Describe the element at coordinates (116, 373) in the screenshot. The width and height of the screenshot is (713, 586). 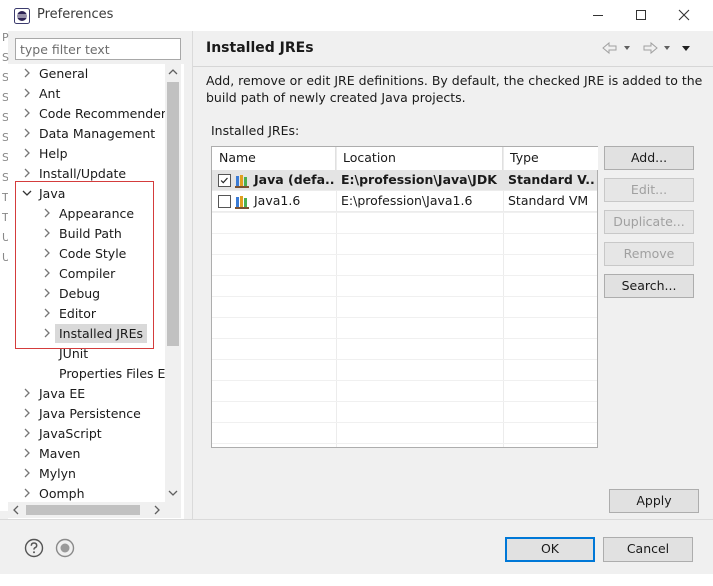
I see `tree-item-label: Properties Files Ed` at that location.